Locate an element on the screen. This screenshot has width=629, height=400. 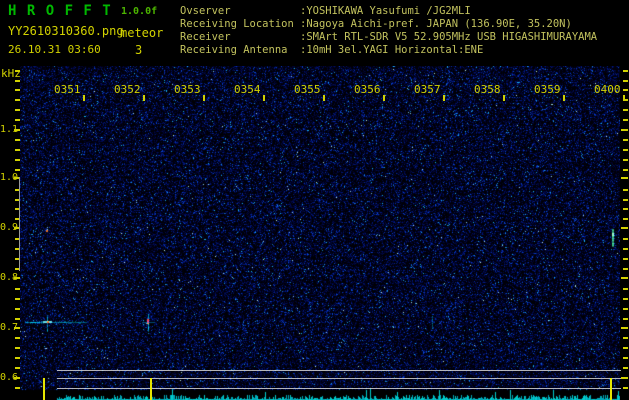
info-value: :YOSHIKAWA Yasufumi /JG2MLI is located at coordinates (385, 11).